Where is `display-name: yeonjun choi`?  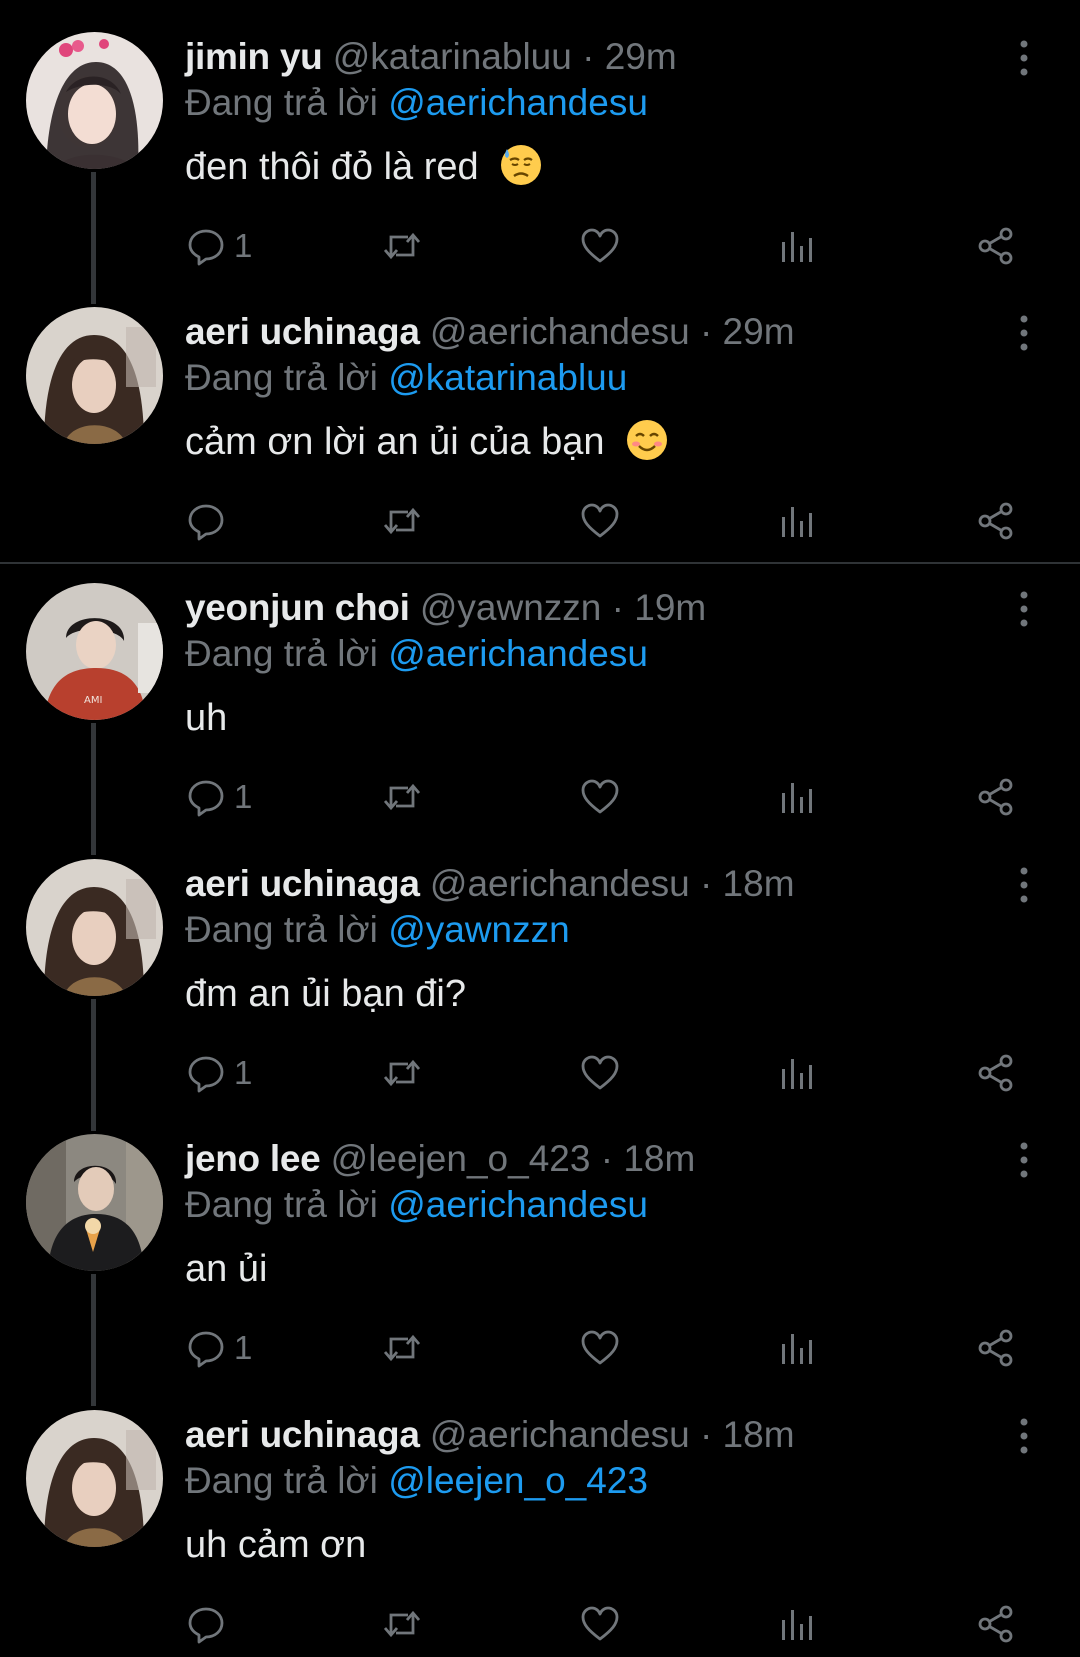 display-name: yeonjun choi is located at coordinates (297, 607).